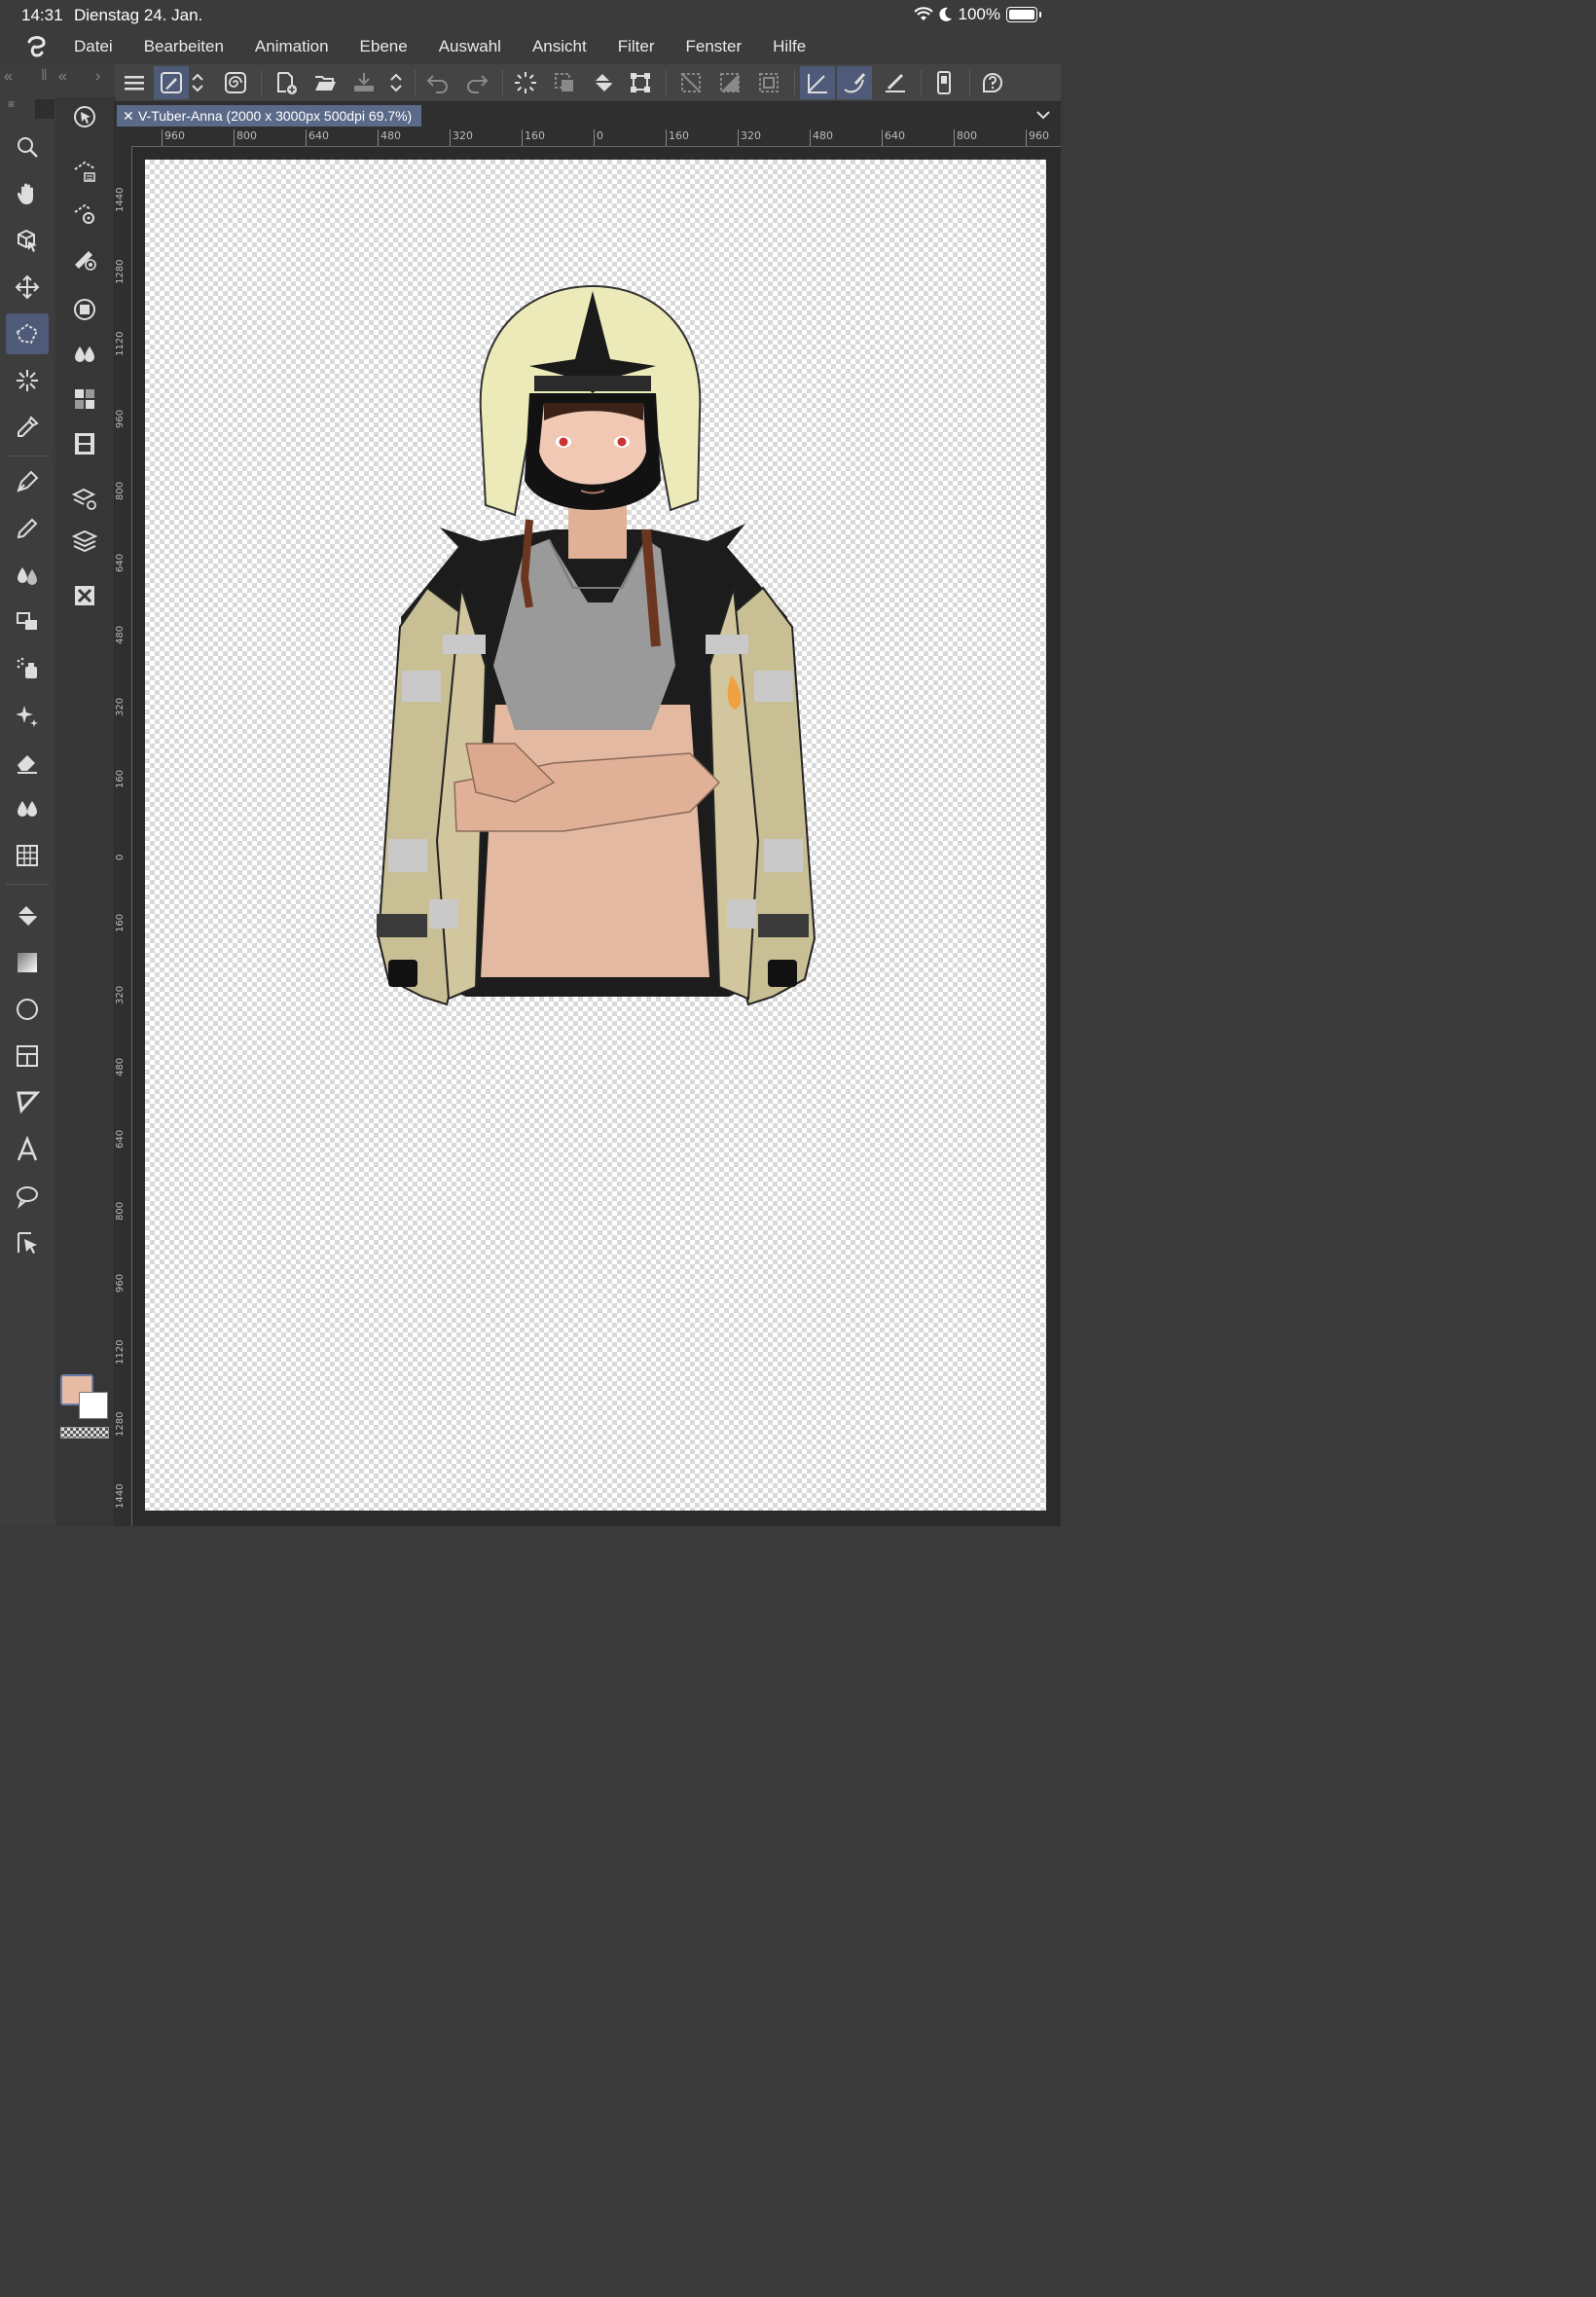 This screenshot has height=2297, width=1596. Describe the element at coordinates (27, 1242) in the screenshot. I see `correct-line-tool` at that location.